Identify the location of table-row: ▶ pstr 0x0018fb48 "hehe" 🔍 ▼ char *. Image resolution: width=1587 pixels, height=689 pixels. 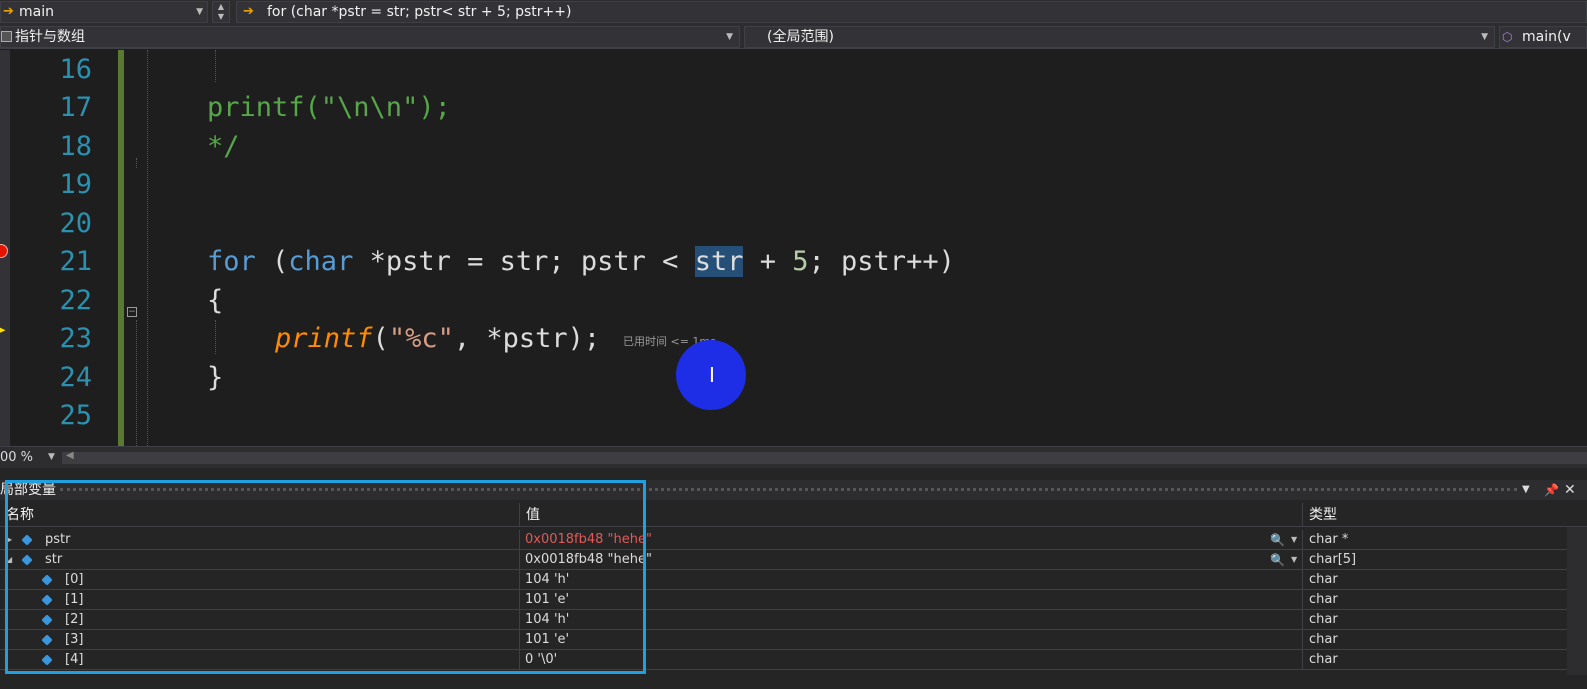
(793, 540).